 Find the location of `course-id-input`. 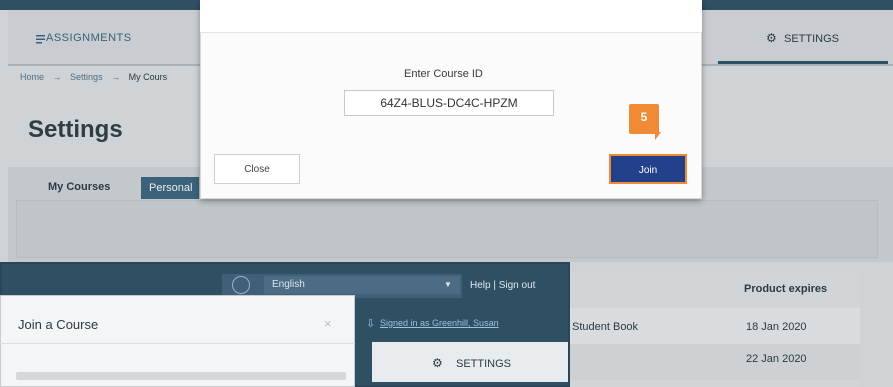

course-id-input is located at coordinates (449, 103).